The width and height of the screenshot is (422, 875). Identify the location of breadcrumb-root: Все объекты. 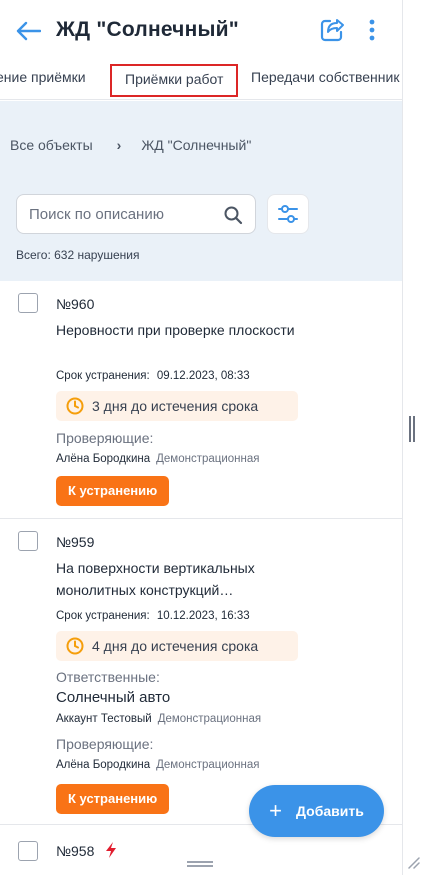
(51, 145).